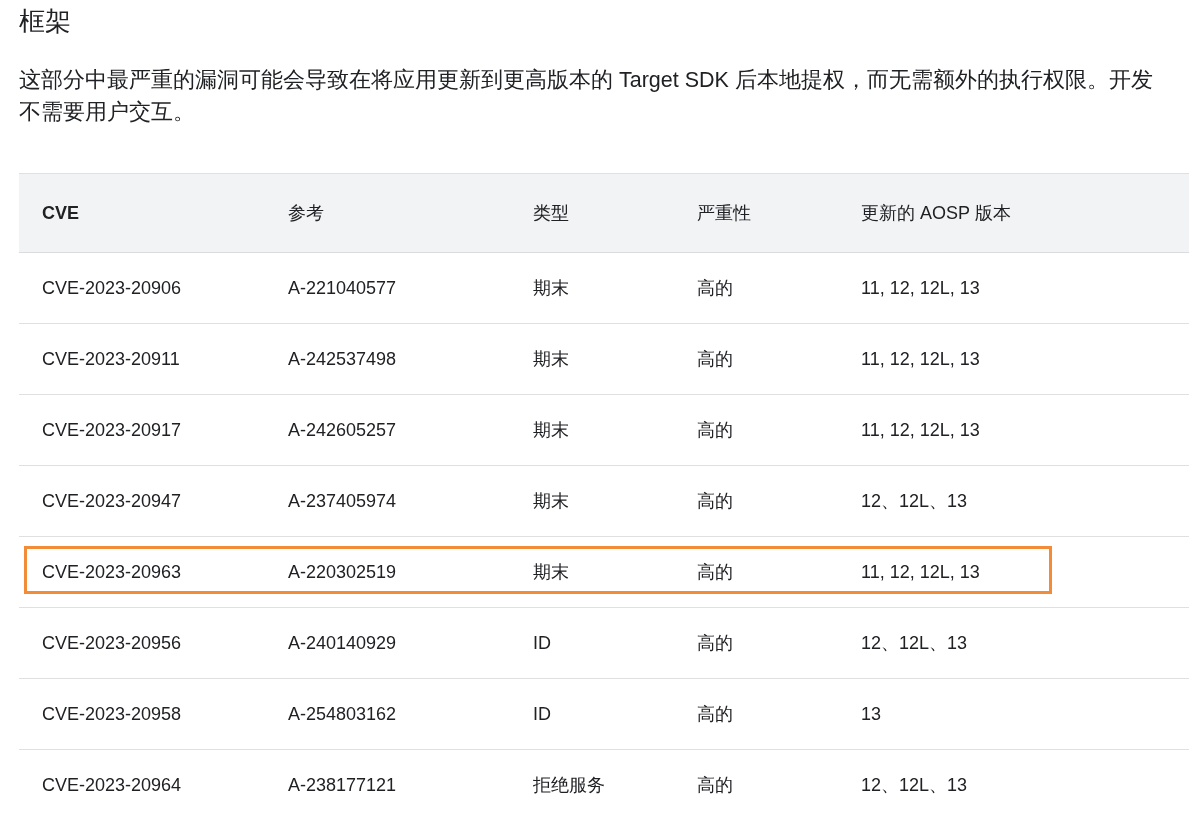 This screenshot has width=1199, height=815. Describe the element at coordinates (342, 785) in the screenshot. I see `table-cell-text: A-238177121` at that location.